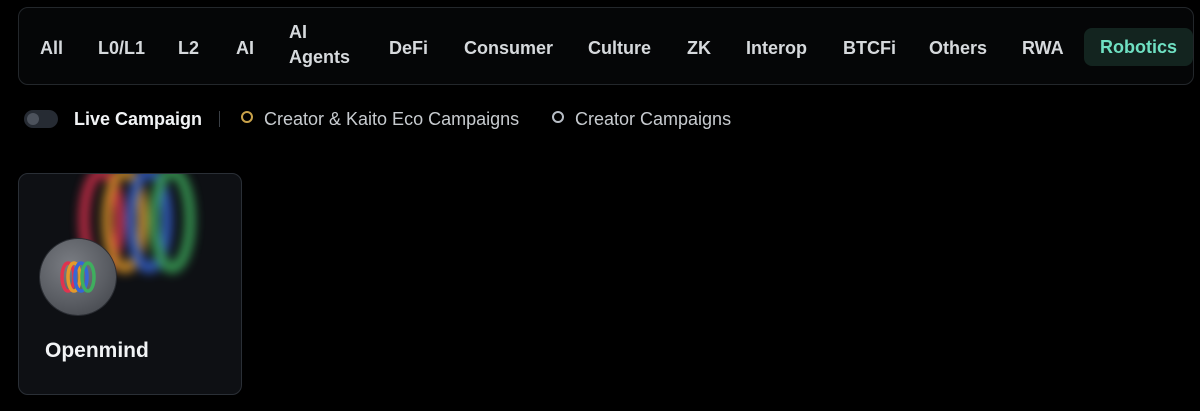  I want to click on live-campaign-toggle, so click(41, 119).